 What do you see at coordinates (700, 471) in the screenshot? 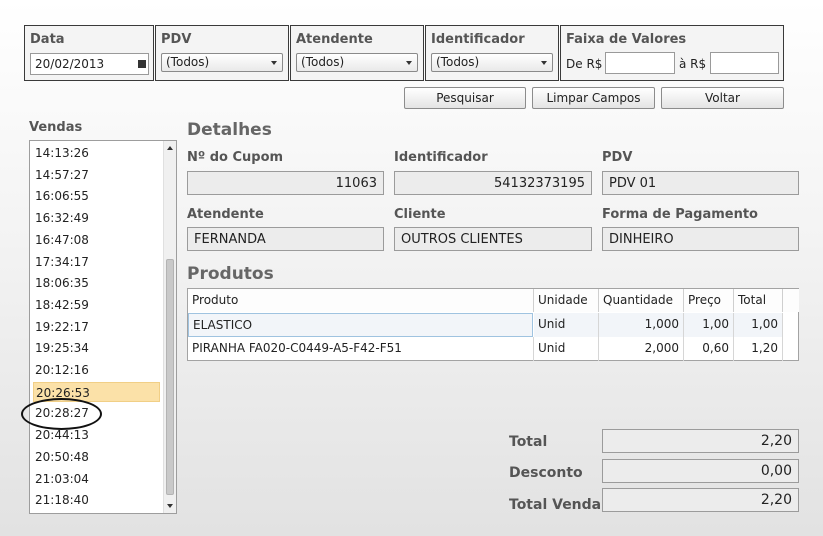
I see `desconto-field: 0,00` at bounding box center [700, 471].